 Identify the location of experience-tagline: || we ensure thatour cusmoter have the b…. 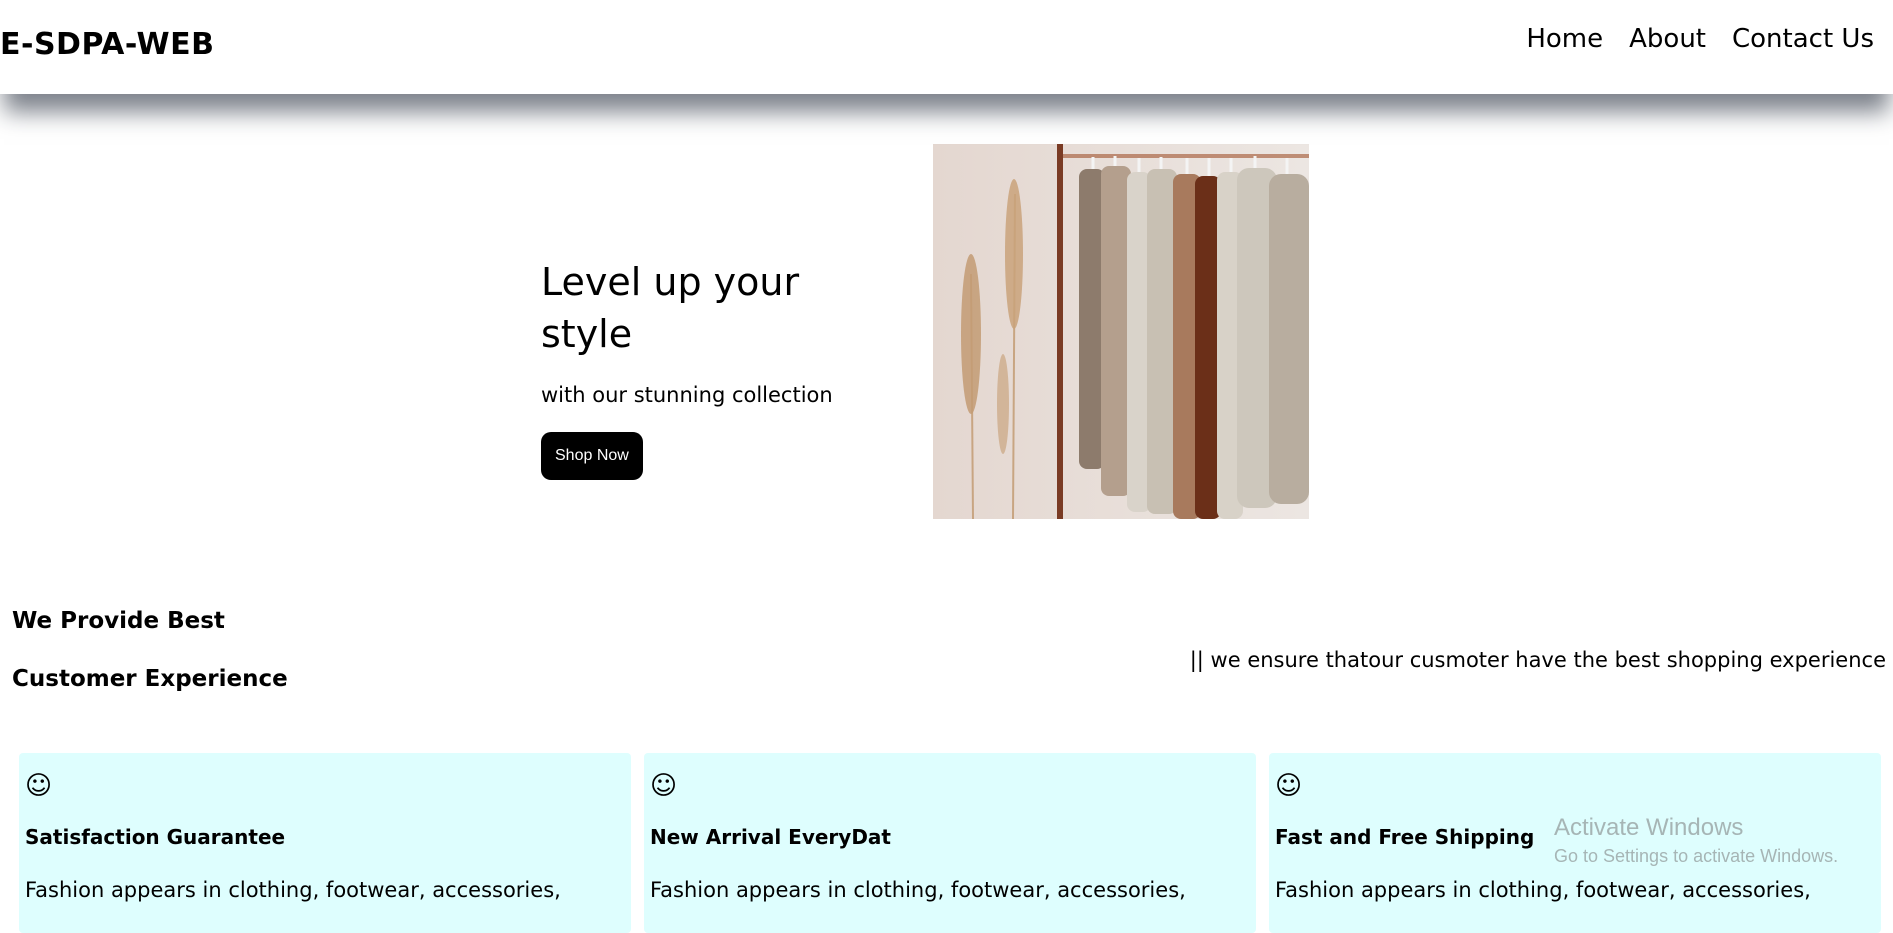
(1537, 660).